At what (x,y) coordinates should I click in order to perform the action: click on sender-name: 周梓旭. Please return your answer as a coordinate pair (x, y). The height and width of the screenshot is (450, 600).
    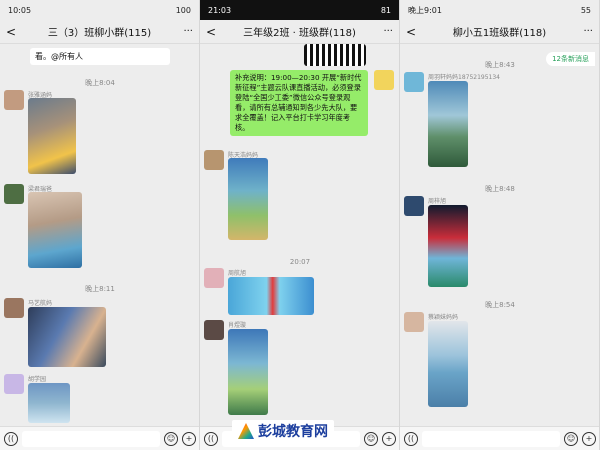
    Looking at the image, I should click on (437, 201).